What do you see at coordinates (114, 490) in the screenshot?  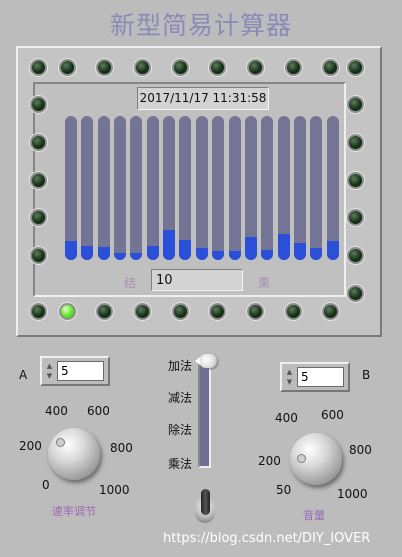 I see `speed-tick-1000: 1000` at bounding box center [114, 490].